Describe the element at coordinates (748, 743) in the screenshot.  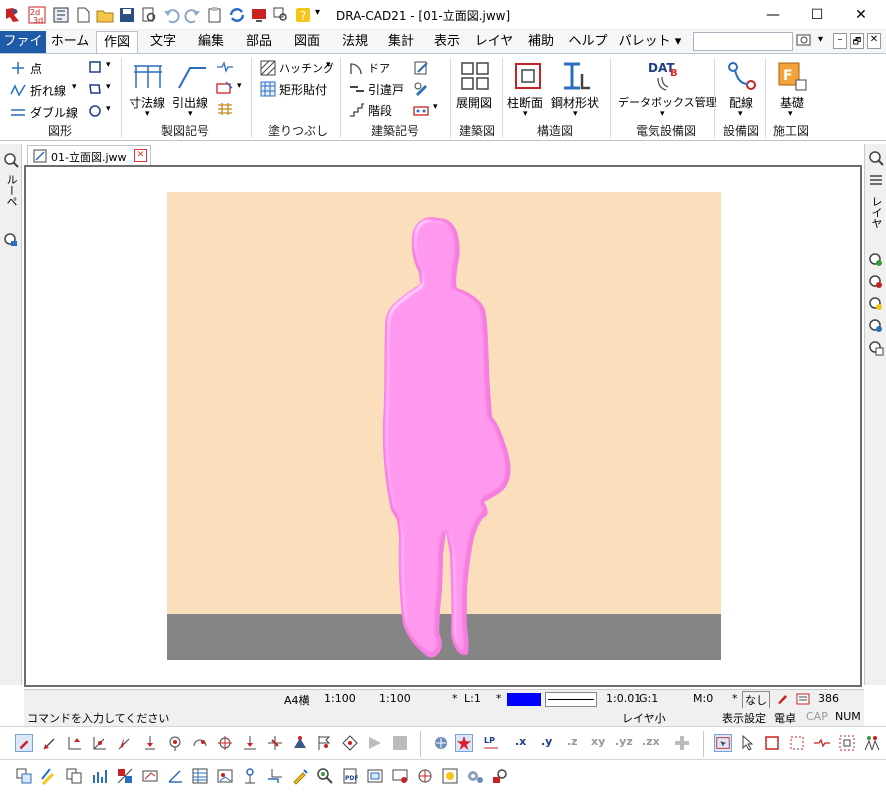
I see `pick-select-icon` at that location.